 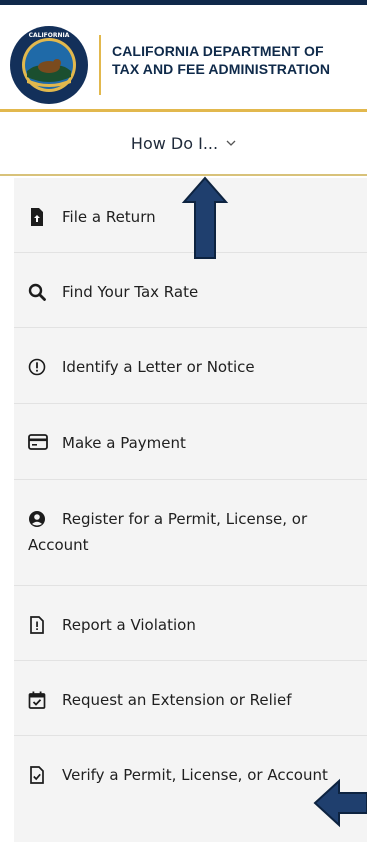 What do you see at coordinates (195, 775) in the screenshot?
I see `menu-item-label: Verify a Permit, License, or Account` at bounding box center [195, 775].